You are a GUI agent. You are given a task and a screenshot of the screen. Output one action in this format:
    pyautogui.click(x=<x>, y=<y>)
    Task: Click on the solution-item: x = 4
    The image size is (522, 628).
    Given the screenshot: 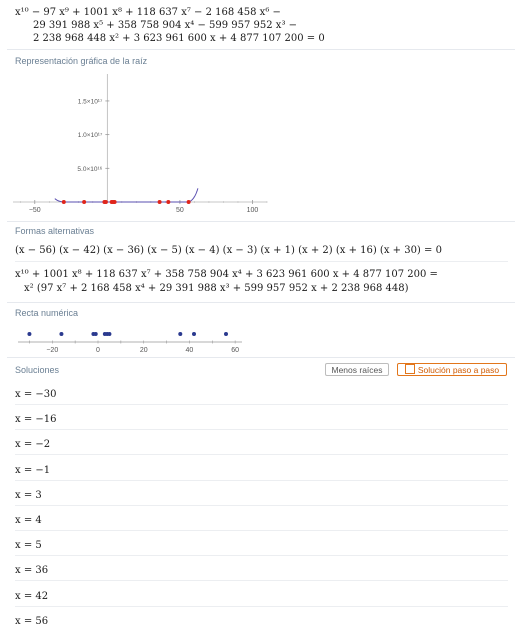 What is the action you would take?
    pyautogui.click(x=28, y=520)
    